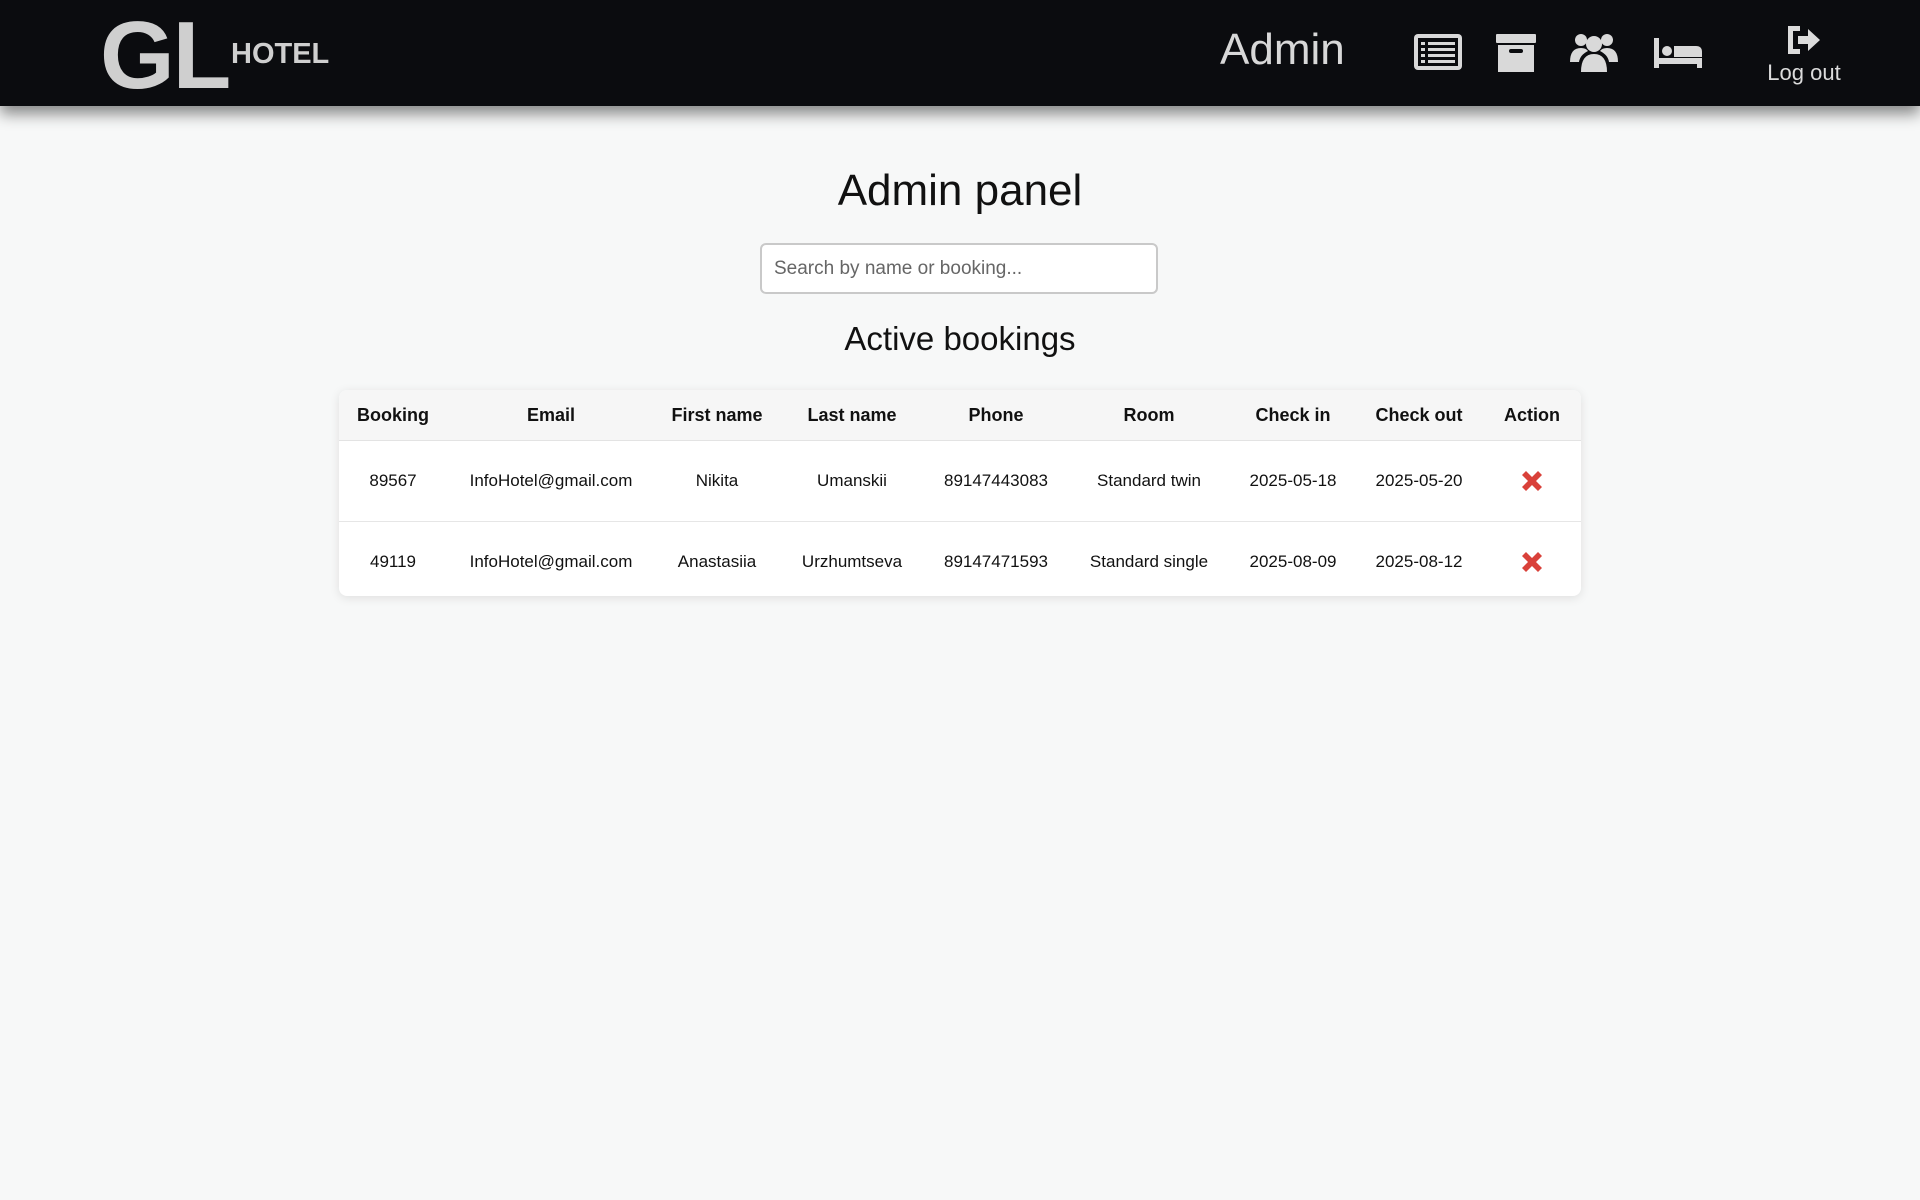 The height and width of the screenshot is (1200, 1920). What do you see at coordinates (393, 415) in the screenshot?
I see `column-header-booking: Booking` at bounding box center [393, 415].